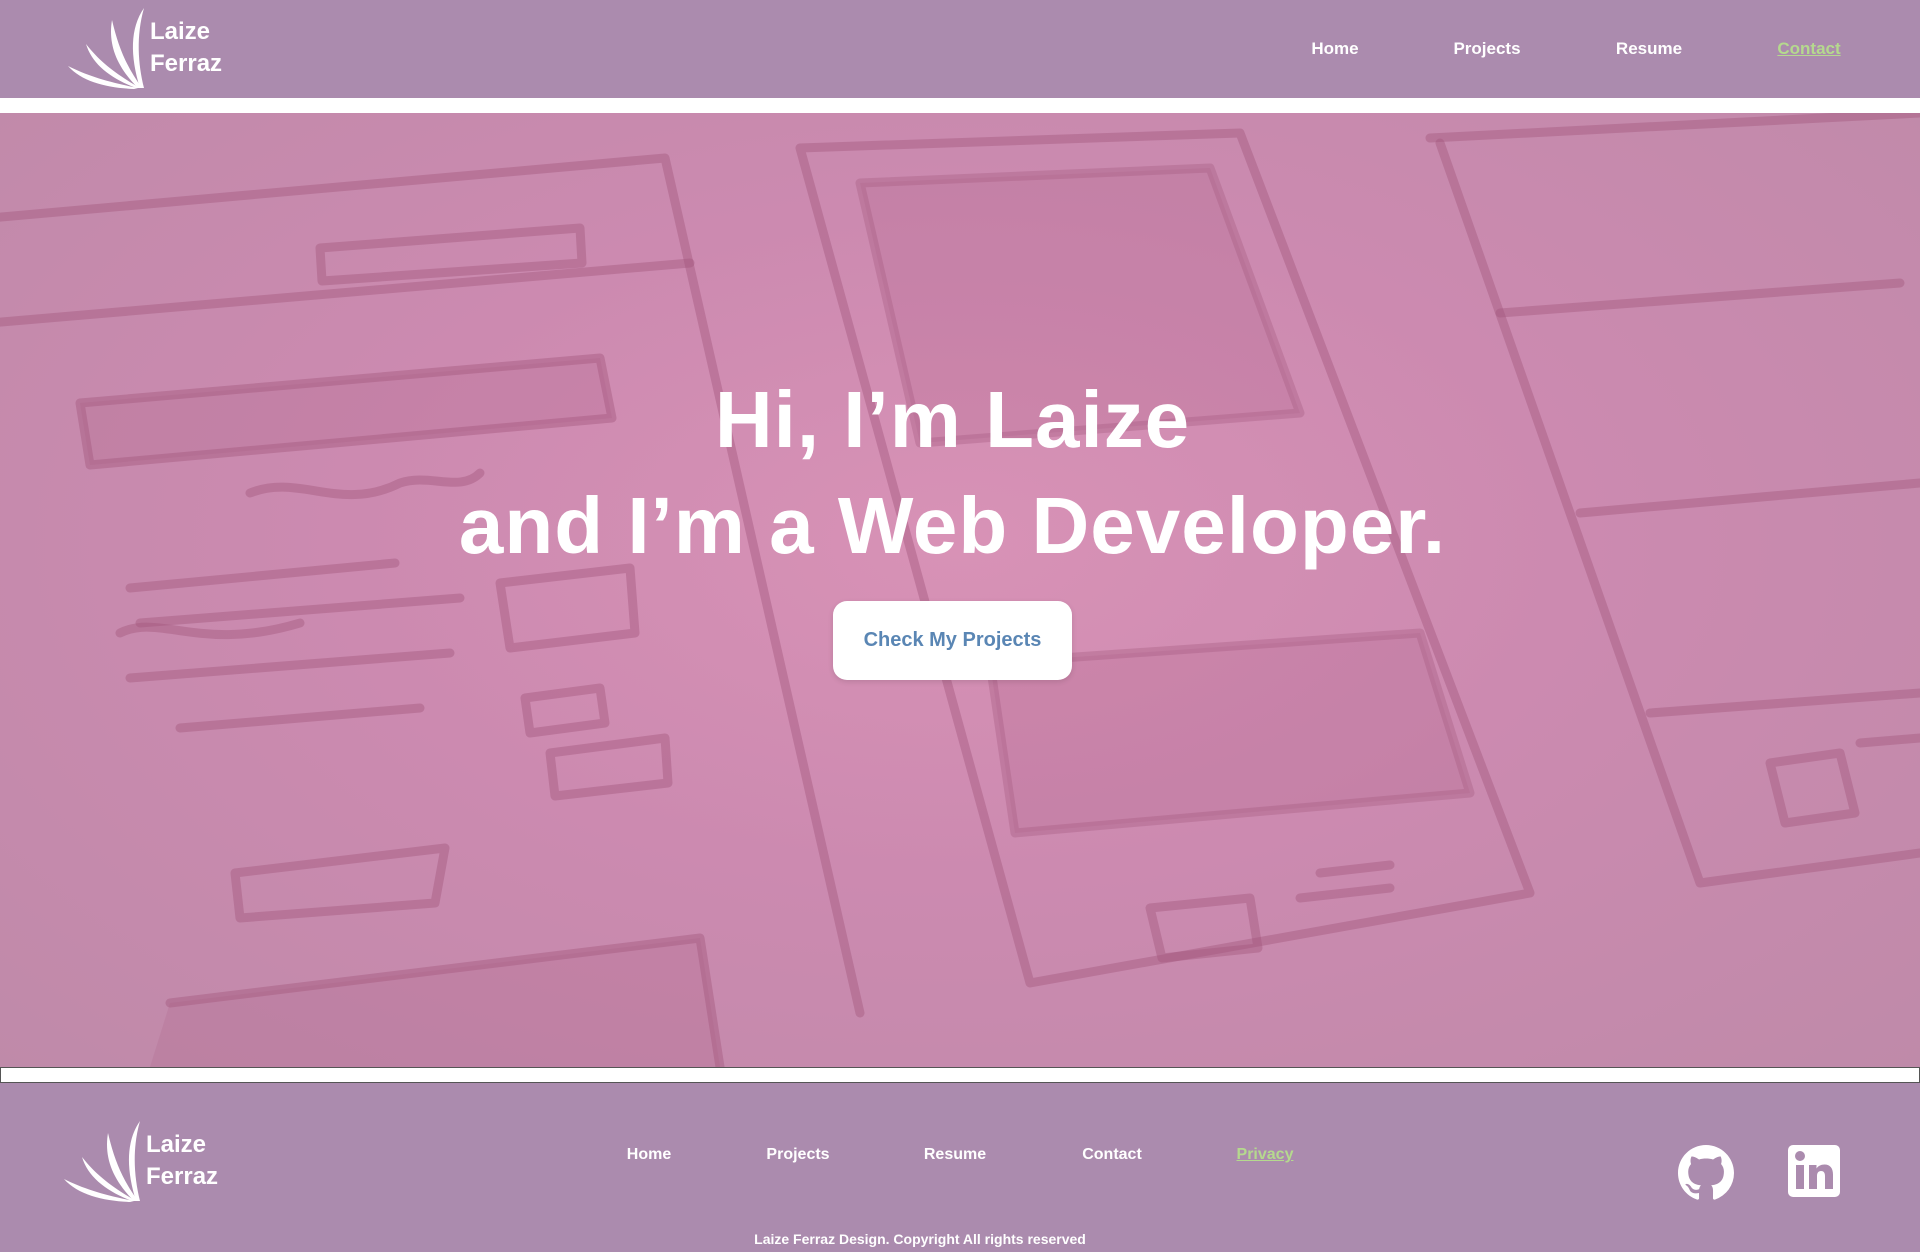  I want to click on check-projects-button: Check My Projects, so click(952, 640).